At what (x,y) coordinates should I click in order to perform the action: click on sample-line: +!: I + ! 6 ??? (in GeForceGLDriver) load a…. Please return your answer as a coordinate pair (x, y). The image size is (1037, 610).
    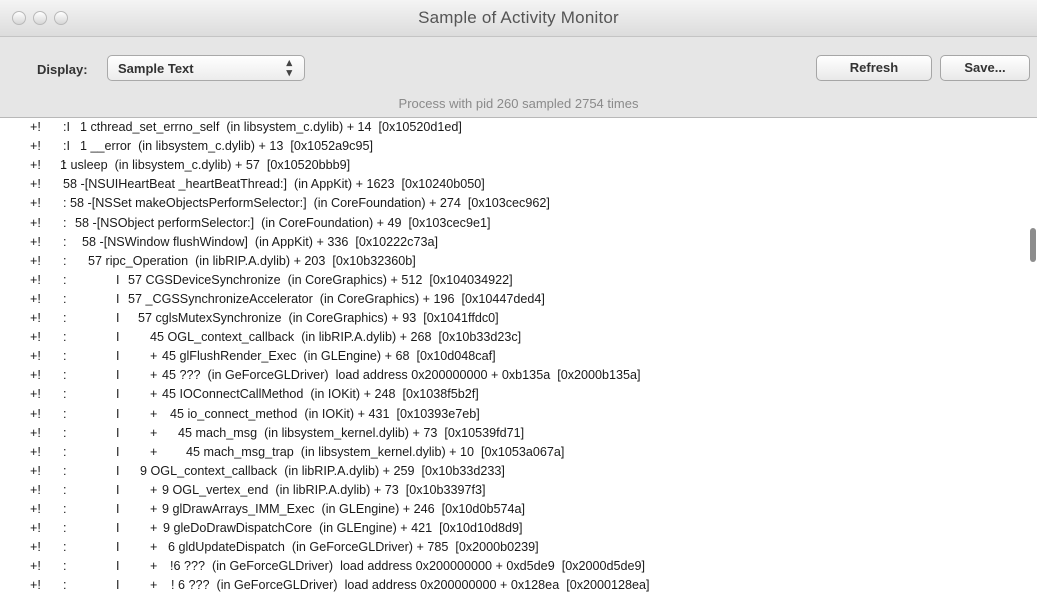
    Looking at the image, I should click on (515, 585).